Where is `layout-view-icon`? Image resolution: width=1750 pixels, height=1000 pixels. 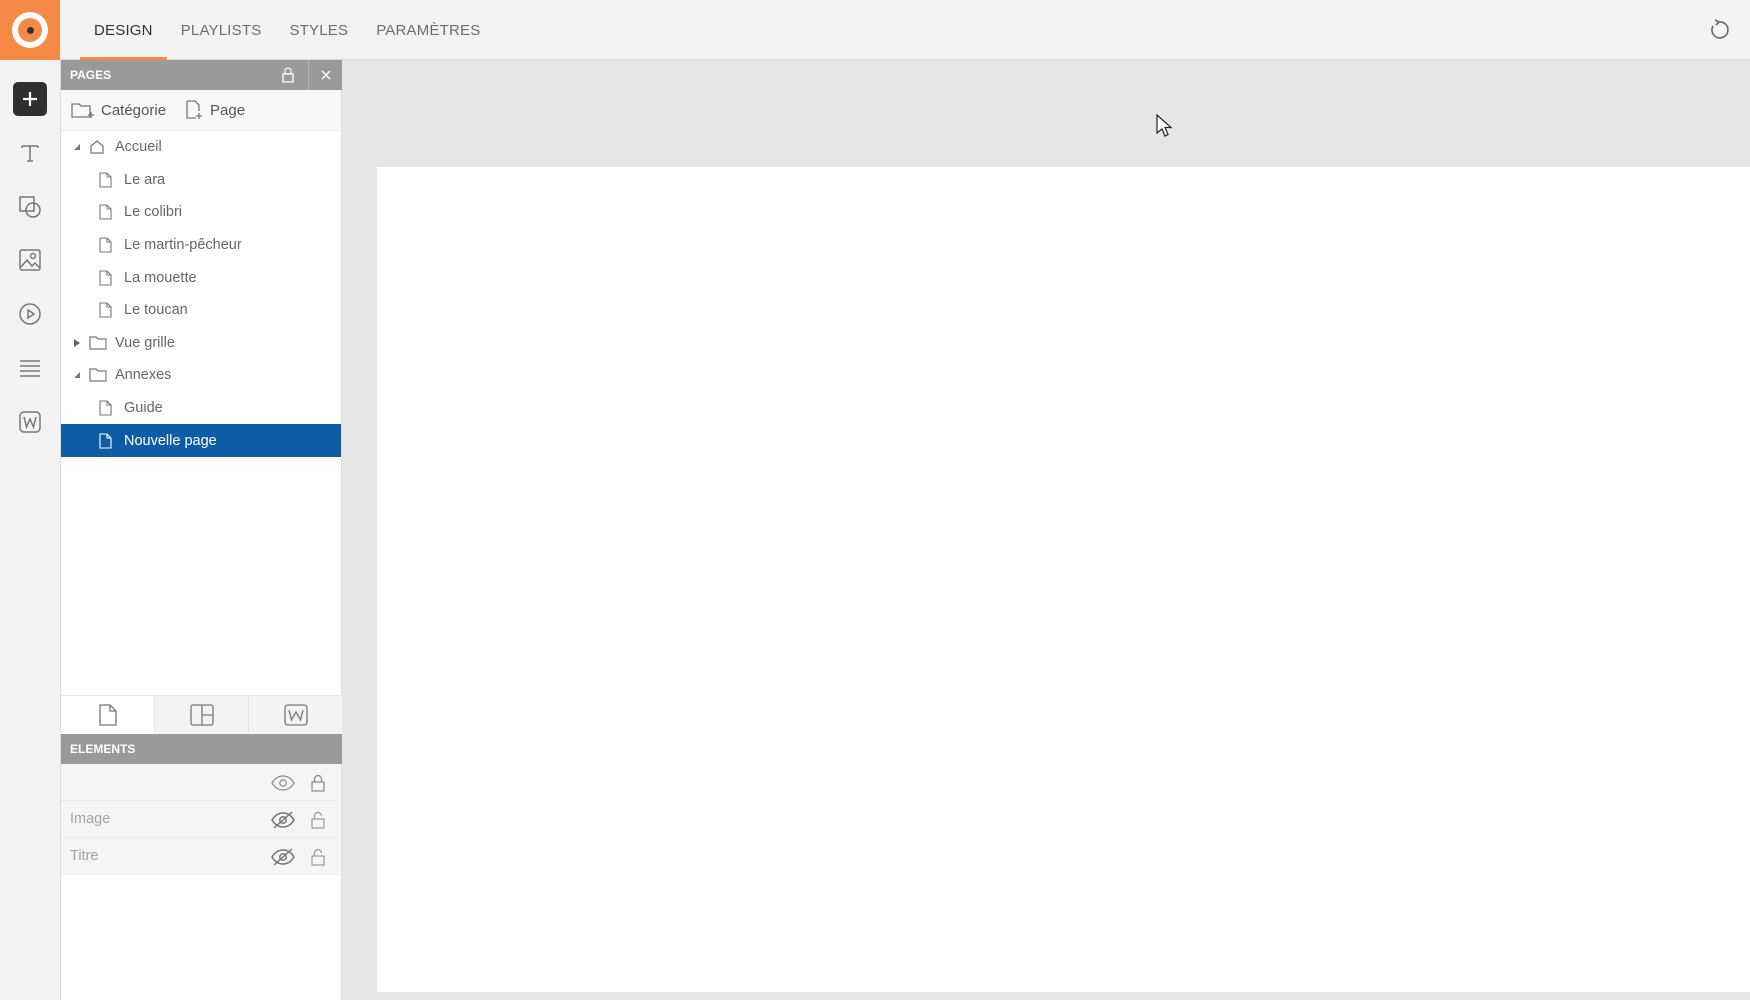 layout-view-icon is located at coordinates (202, 715).